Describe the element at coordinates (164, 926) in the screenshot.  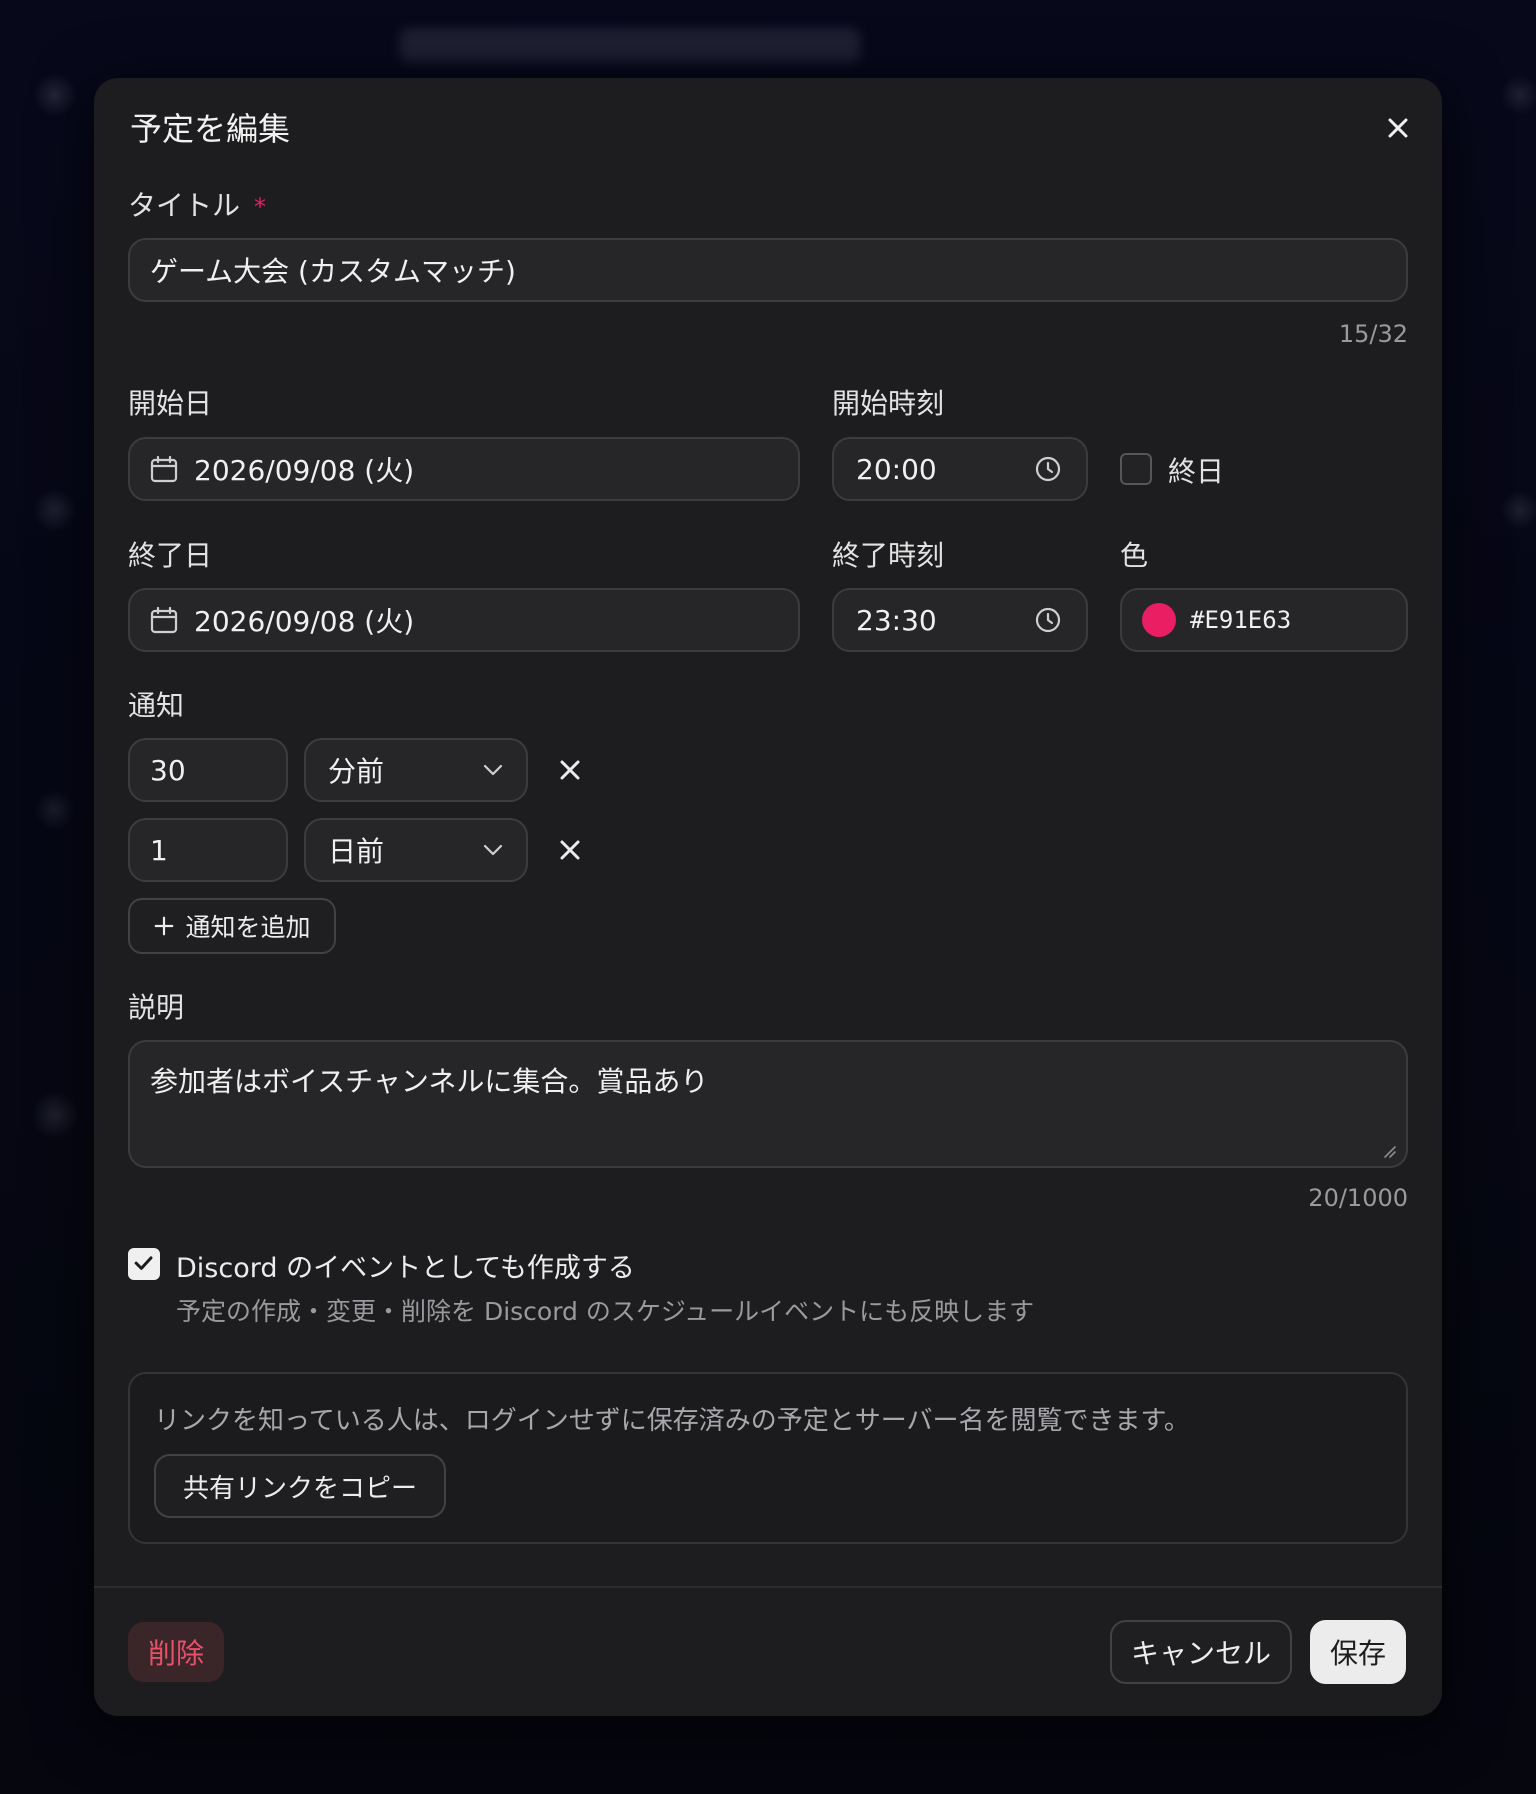
I see `plus-icon` at that location.